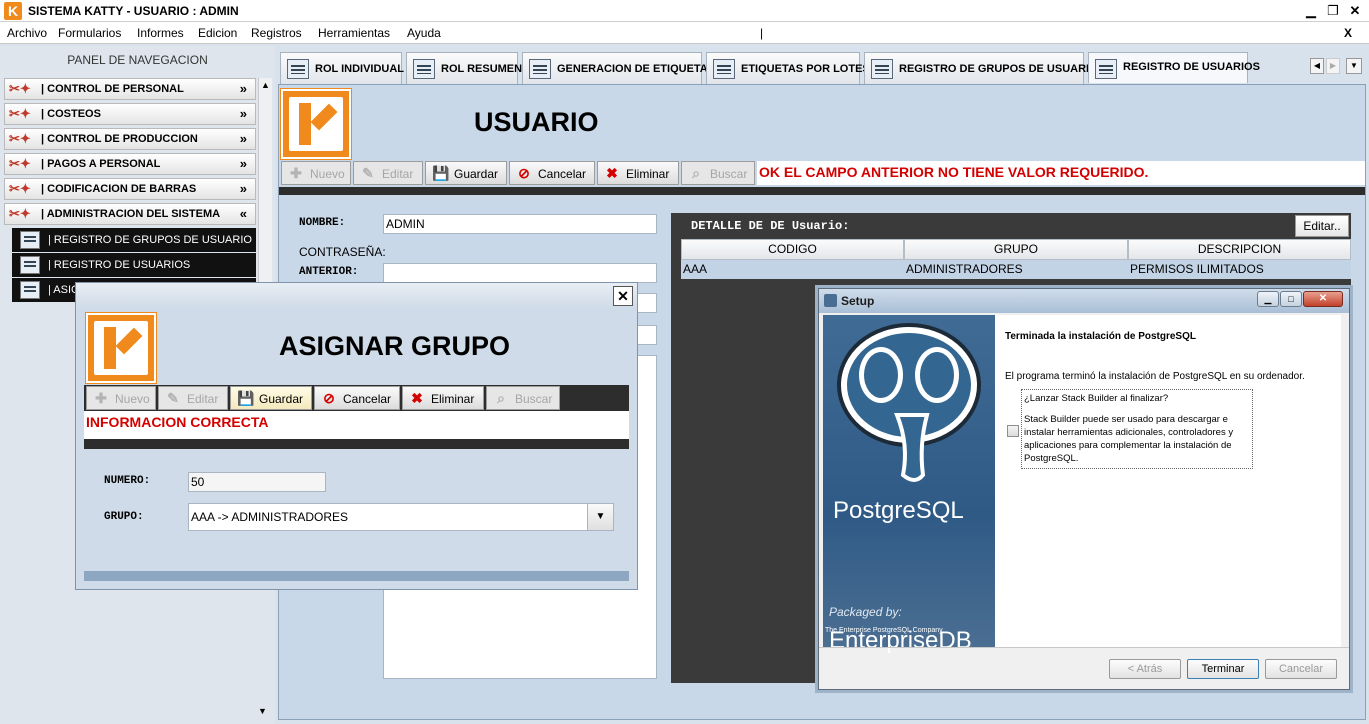 This screenshot has width=1369, height=724. Describe the element at coordinates (1239, 269) in the screenshot. I see `table-cell-descripcion: PERMISOS ILIMITADOS` at that location.